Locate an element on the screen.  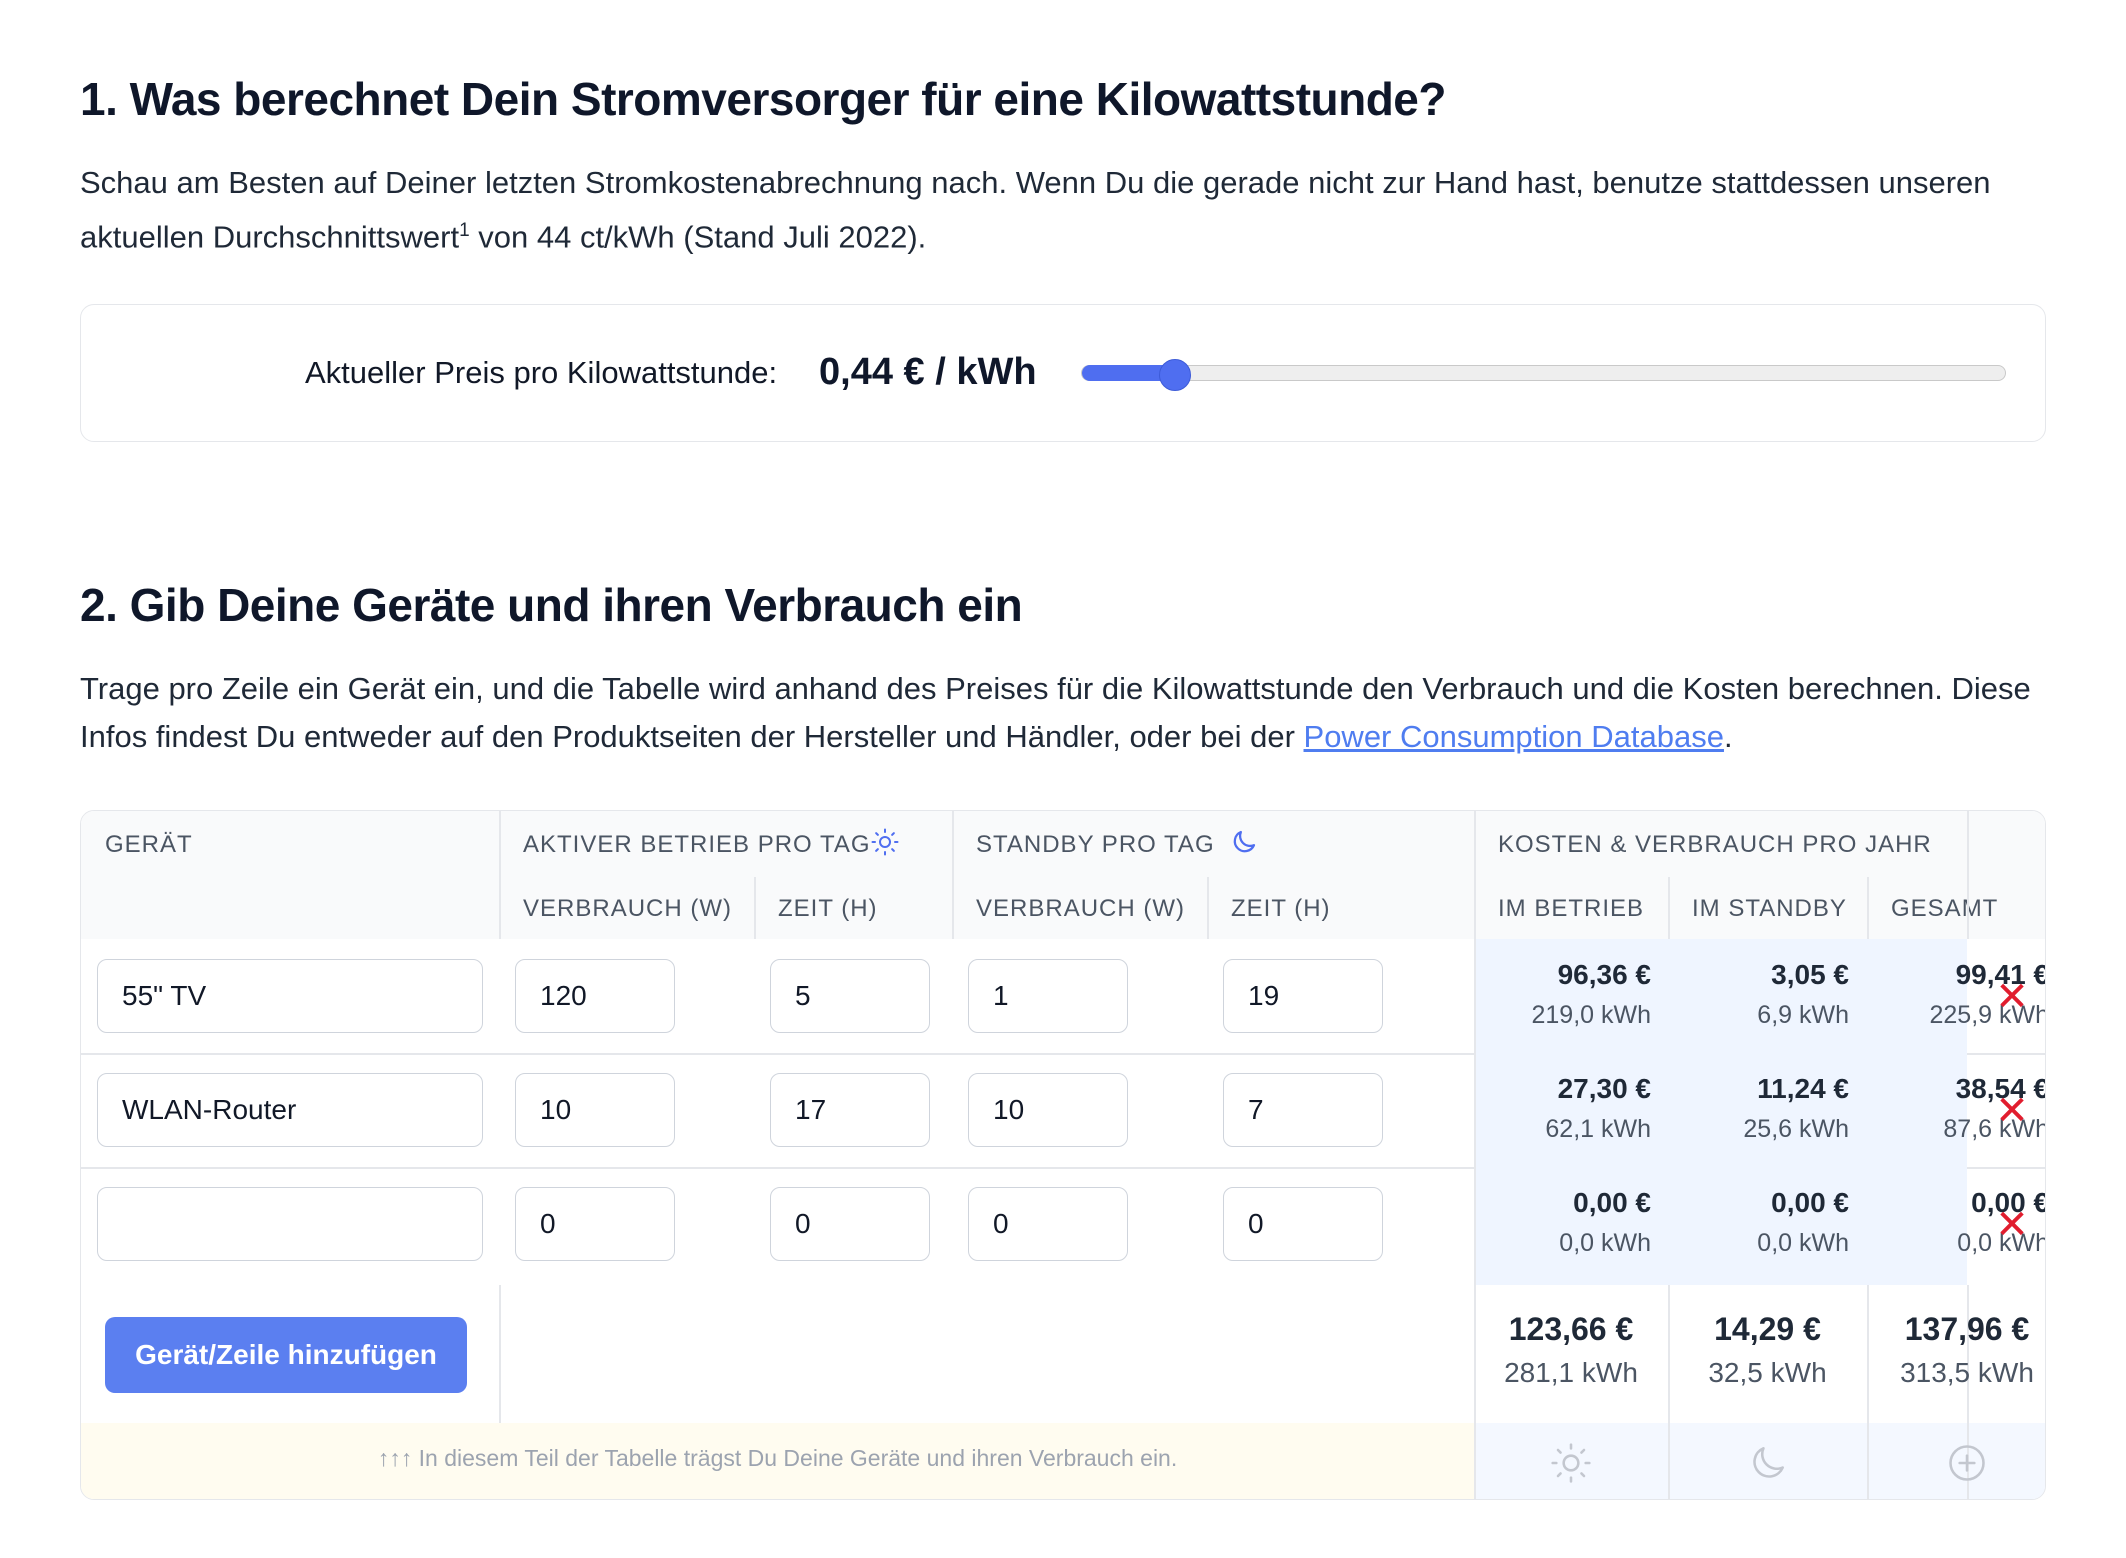
total-kwh-total: 313,5 kWh is located at coordinates (1967, 1372).